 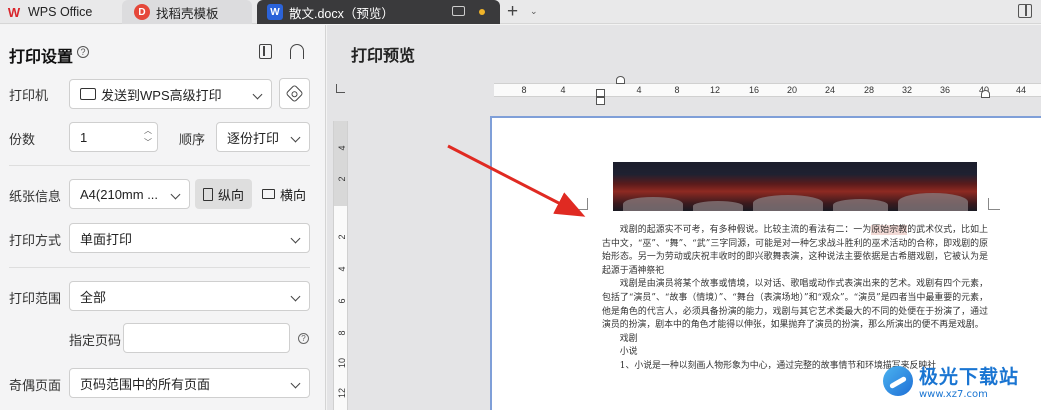 I want to click on watermark: 极光下载站 www.xz7.com, so click(x=958, y=381).